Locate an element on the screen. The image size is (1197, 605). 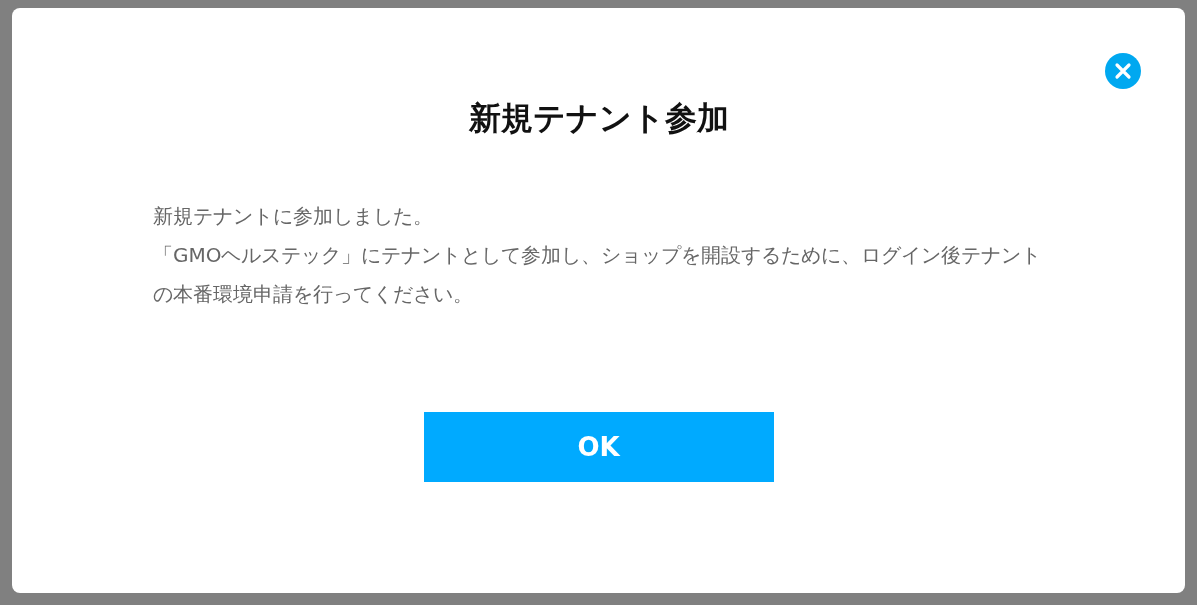
close-icon is located at coordinates (1123, 71).